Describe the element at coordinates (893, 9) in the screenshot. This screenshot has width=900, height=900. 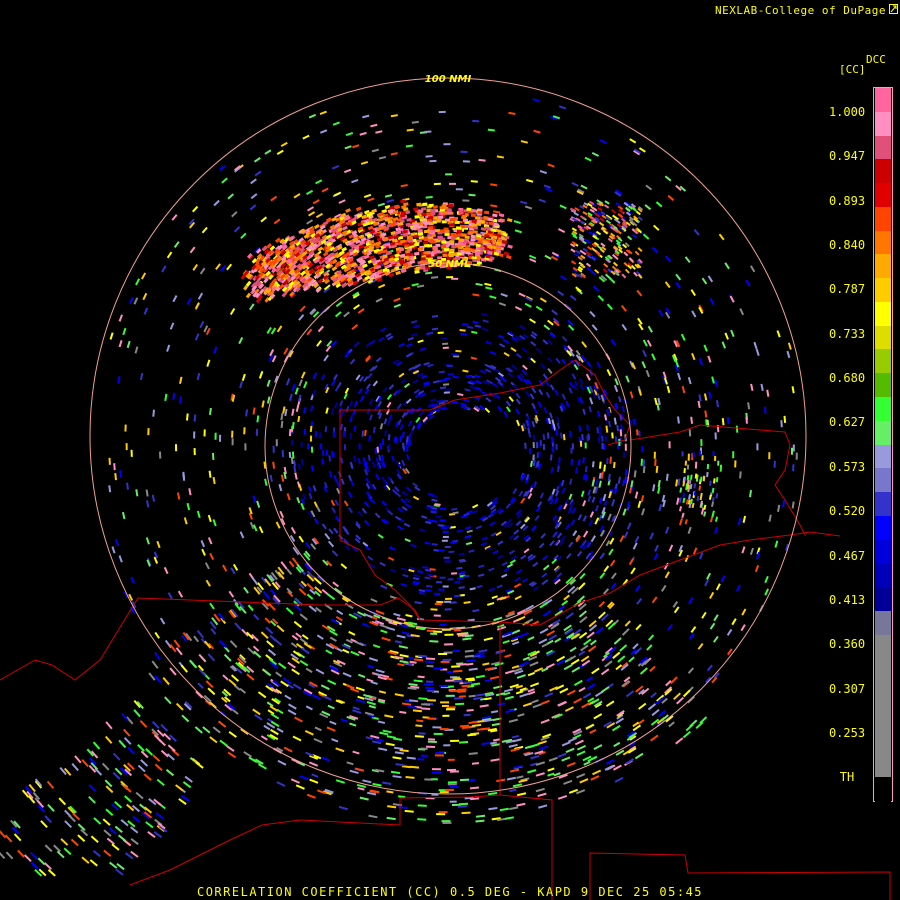
I see `external-link-icon` at that location.